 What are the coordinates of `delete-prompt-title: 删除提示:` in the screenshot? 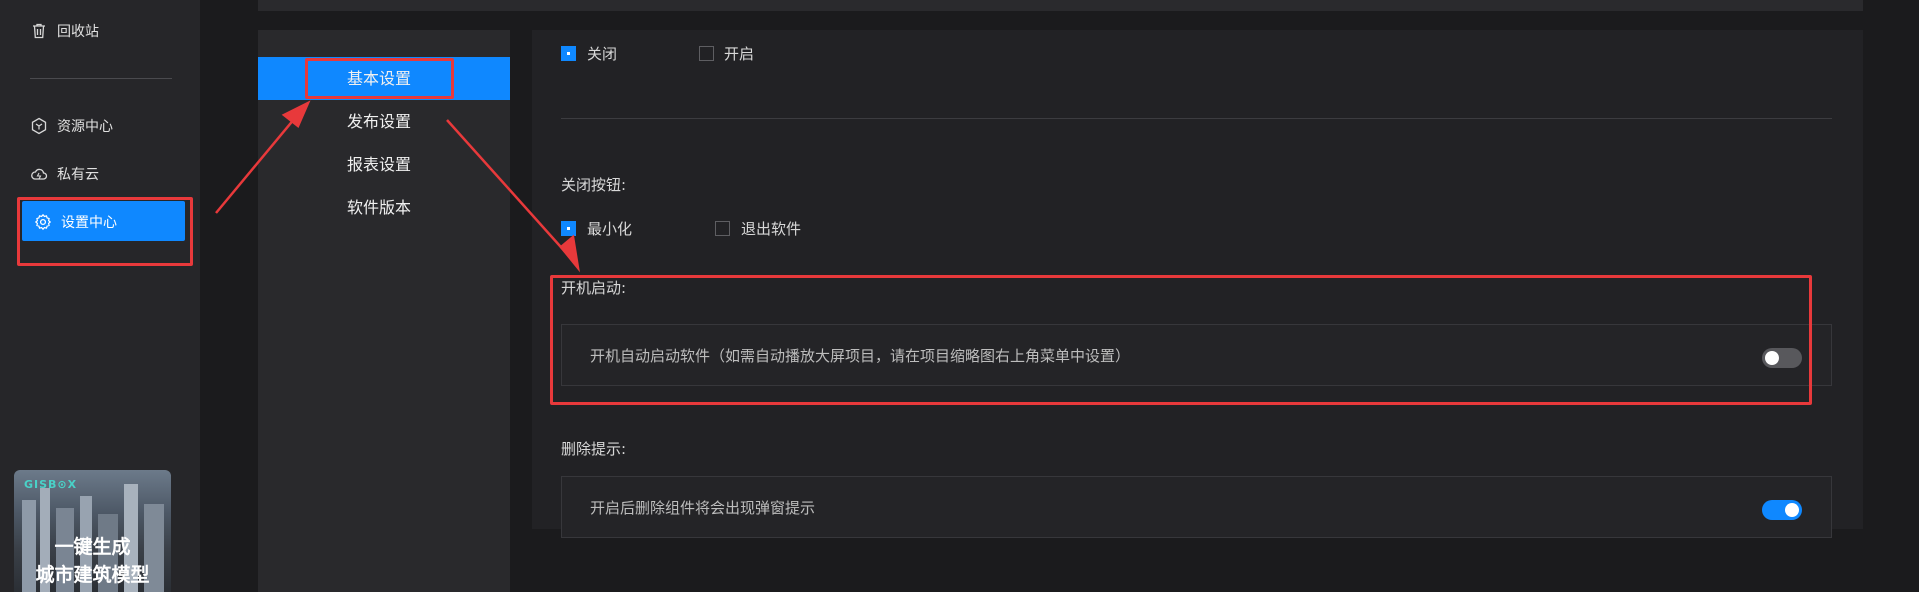 It's located at (594, 449).